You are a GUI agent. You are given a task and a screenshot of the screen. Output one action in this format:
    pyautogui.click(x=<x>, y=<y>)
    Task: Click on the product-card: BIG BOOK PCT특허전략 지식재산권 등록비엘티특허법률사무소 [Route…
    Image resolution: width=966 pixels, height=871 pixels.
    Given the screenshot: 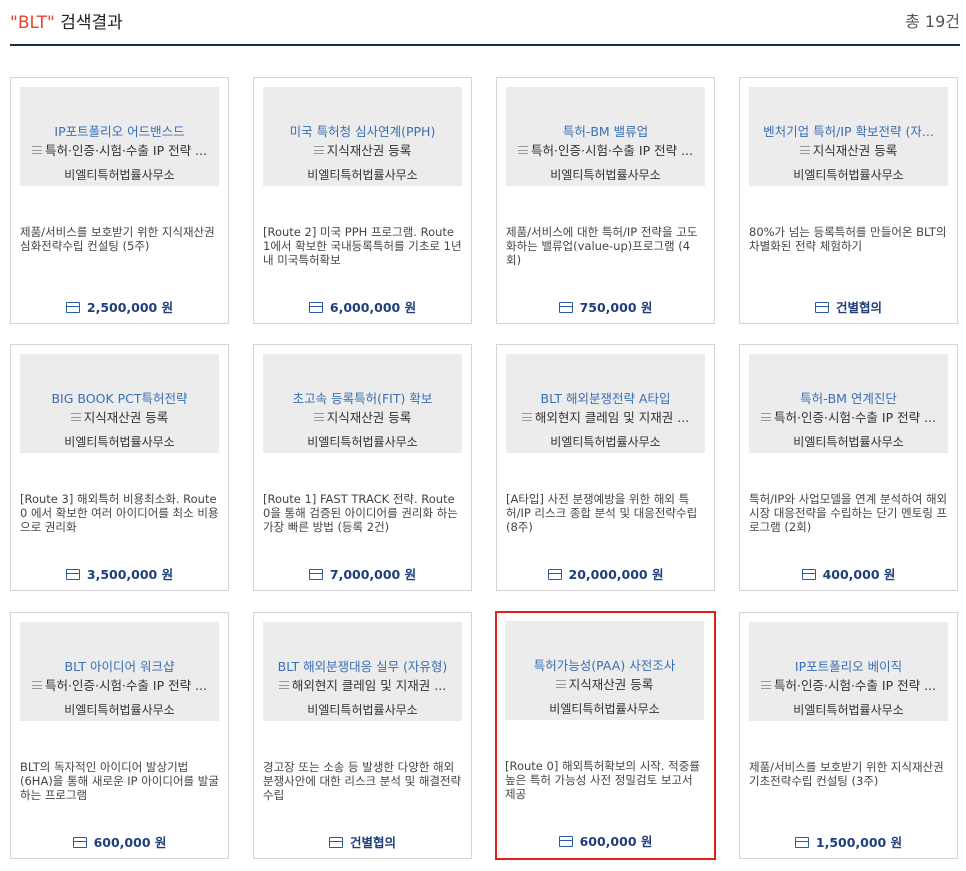 What is the action you would take?
    pyautogui.click(x=119, y=467)
    